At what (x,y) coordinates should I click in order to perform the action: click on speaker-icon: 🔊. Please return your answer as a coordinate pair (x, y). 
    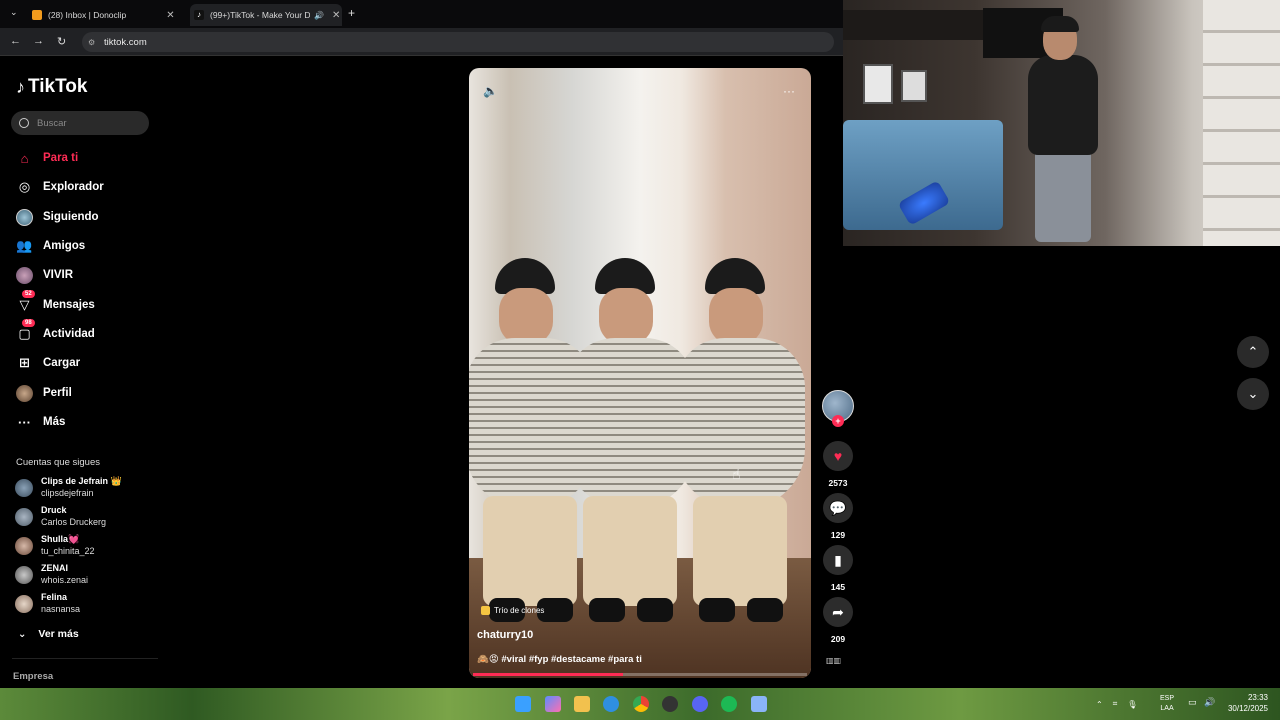
    Looking at the image, I should click on (319, 15).